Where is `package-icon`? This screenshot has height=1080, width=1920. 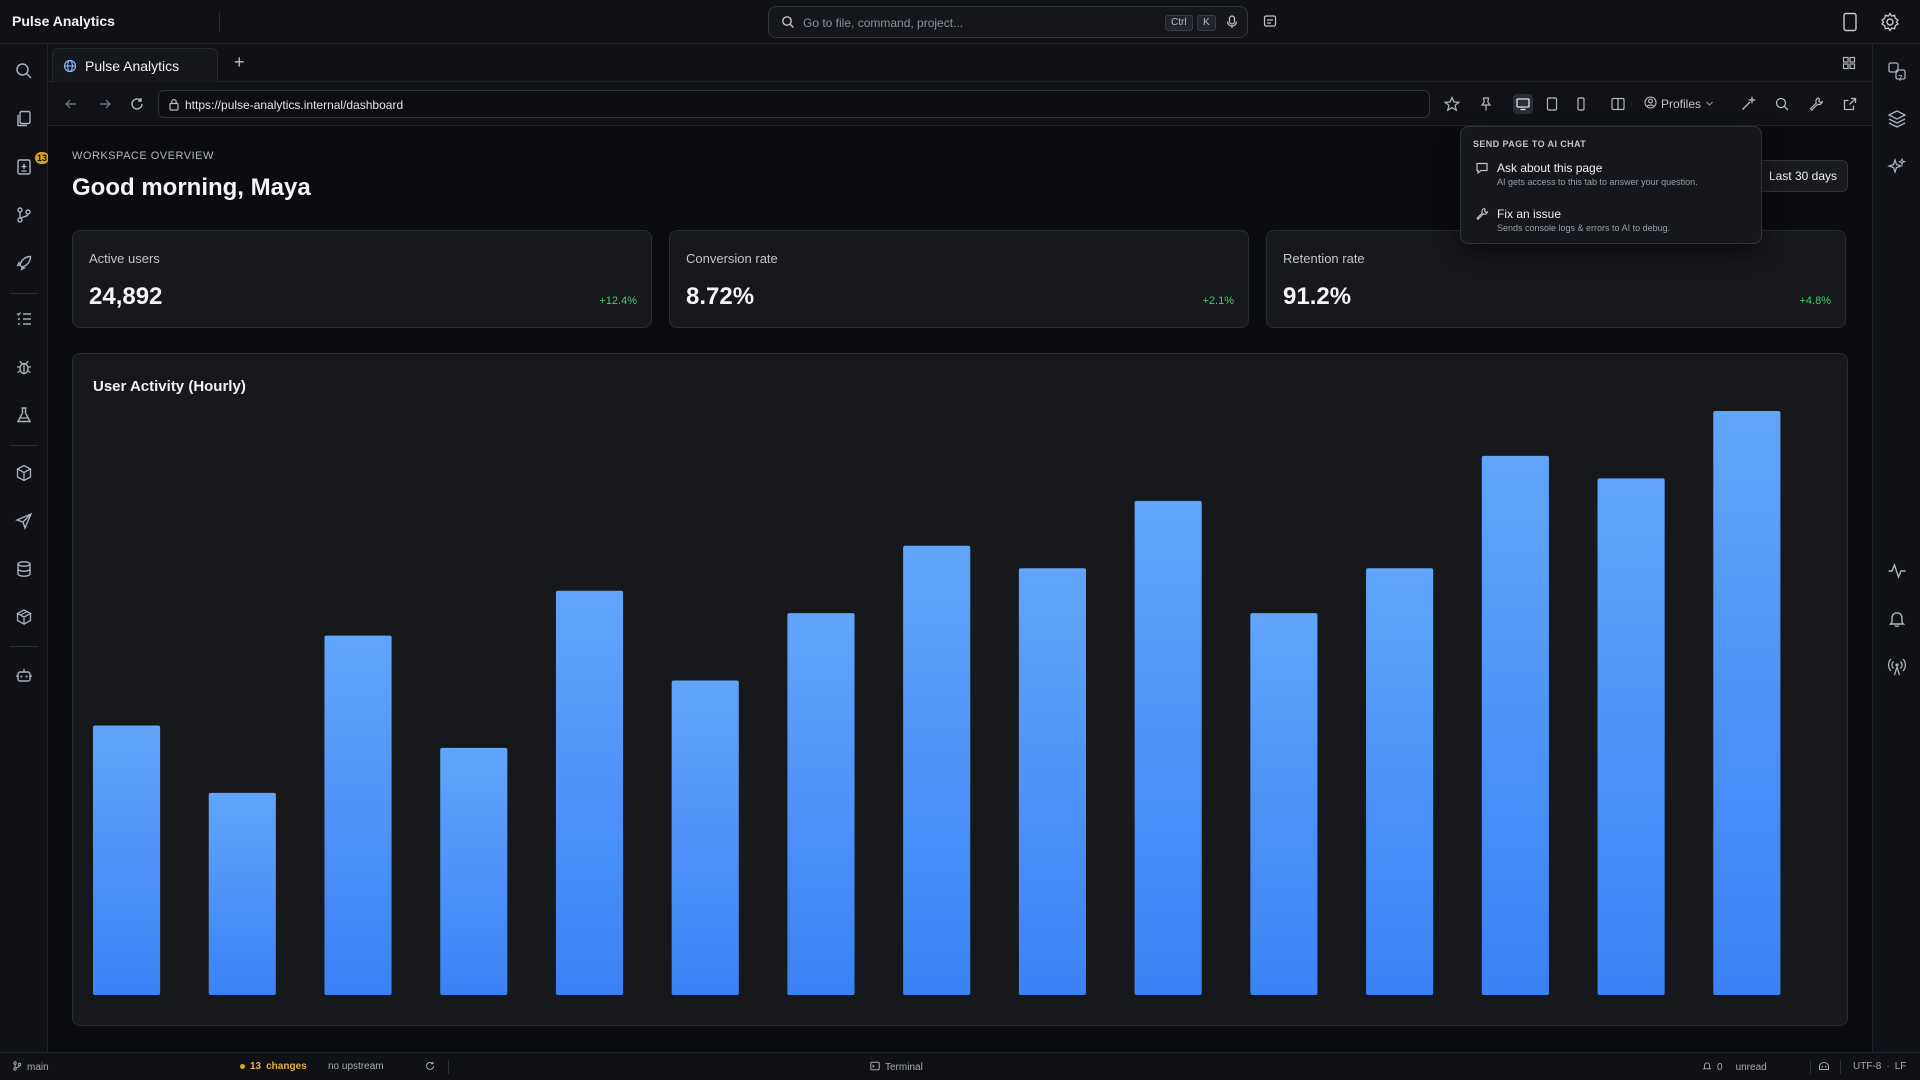 package-icon is located at coordinates (24, 473).